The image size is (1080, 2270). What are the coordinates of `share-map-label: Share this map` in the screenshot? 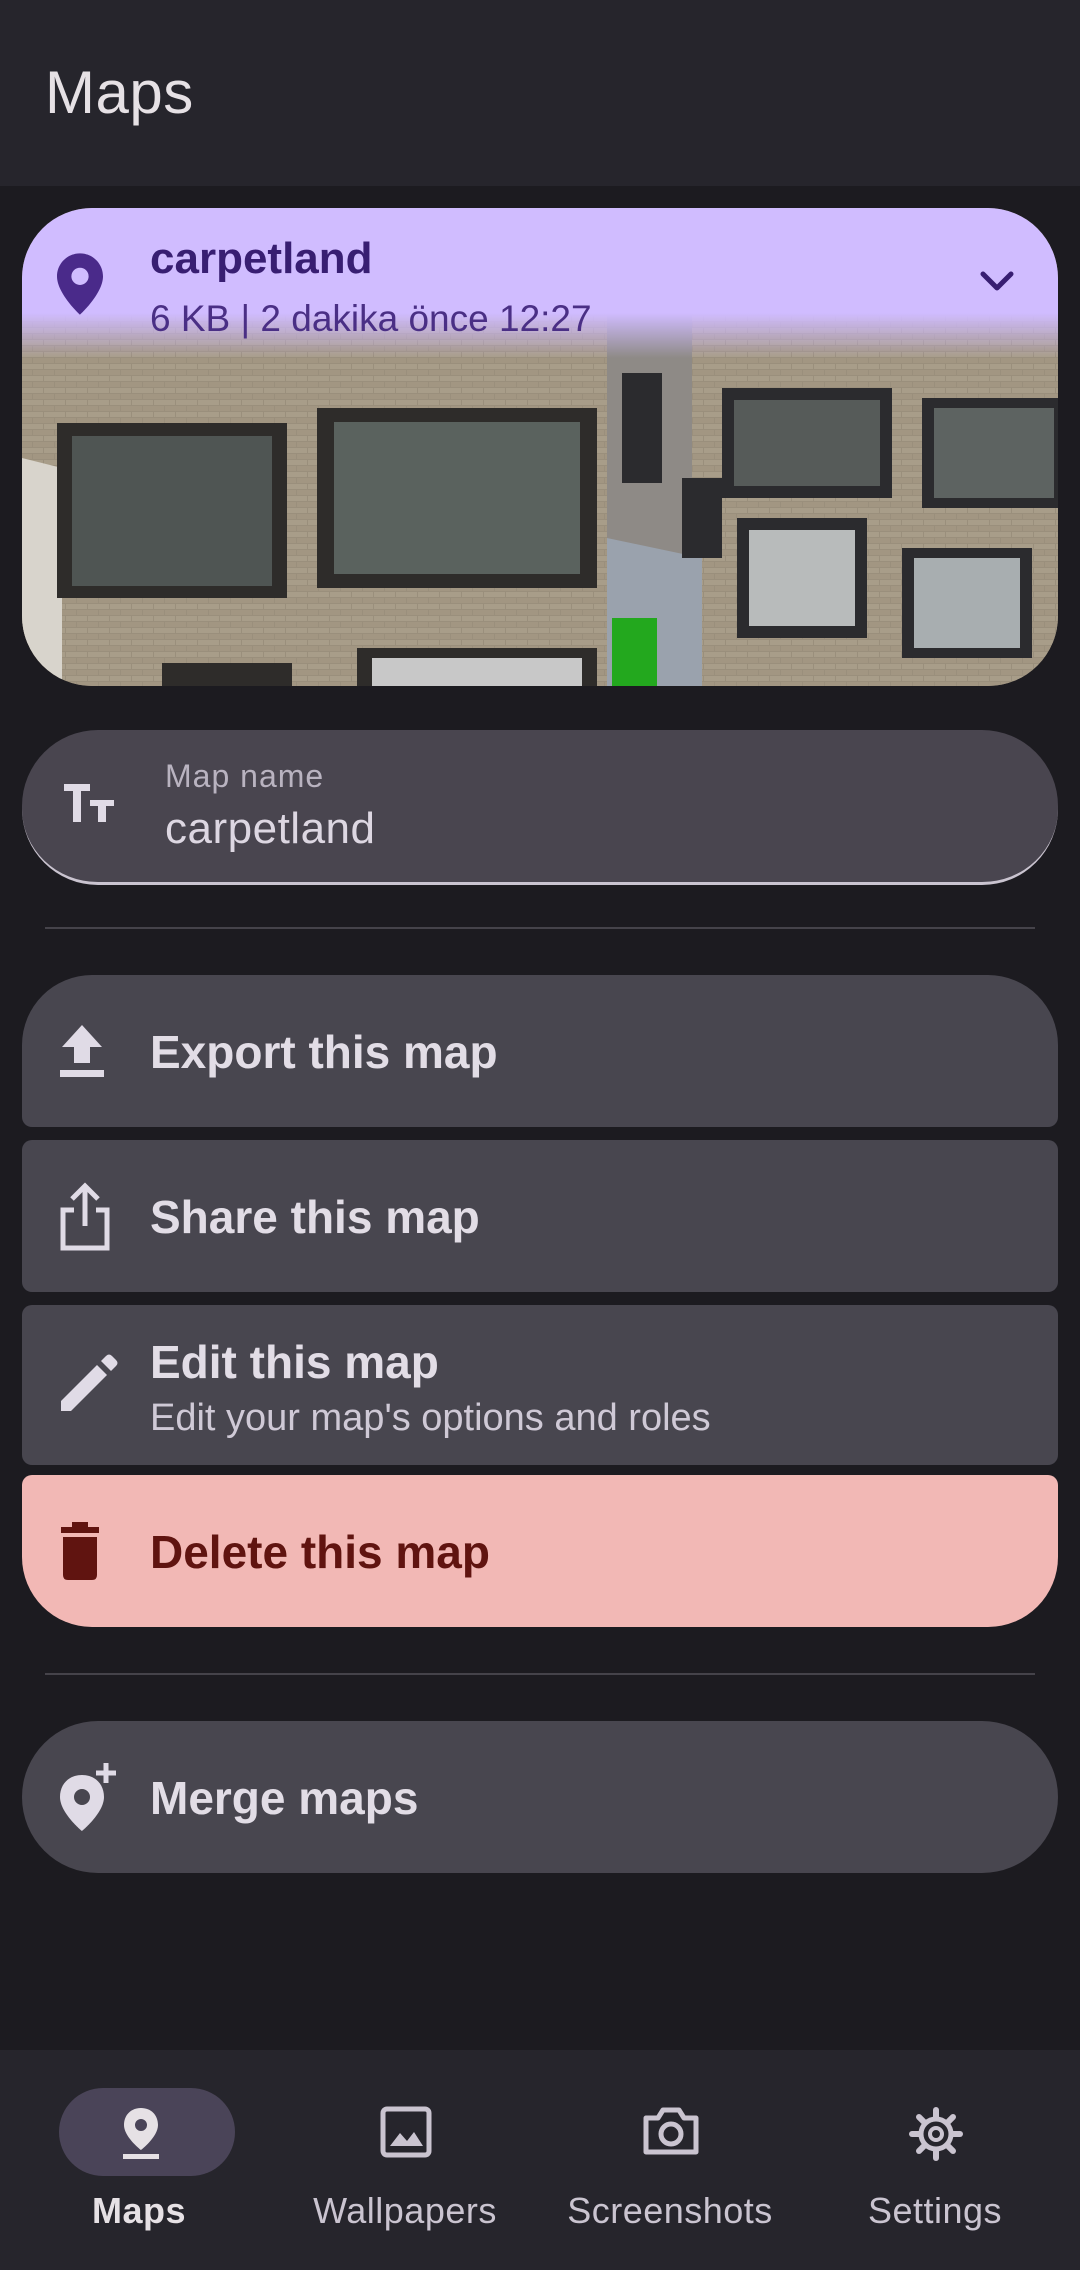 It's located at (315, 1217).